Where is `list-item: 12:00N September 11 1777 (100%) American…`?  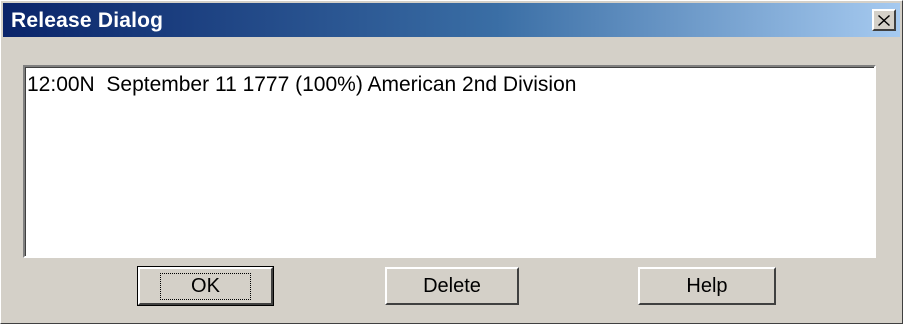
list-item: 12:00N September 11 1777 (100%) American… is located at coordinates (301, 85).